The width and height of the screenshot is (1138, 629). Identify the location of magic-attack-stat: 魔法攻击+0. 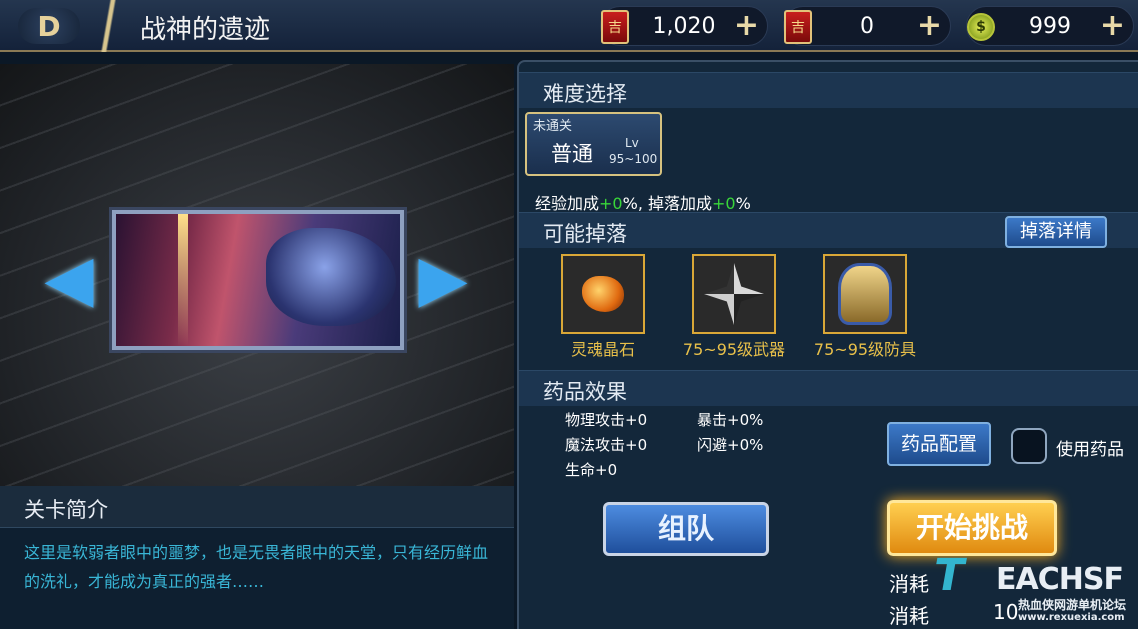
(606, 445).